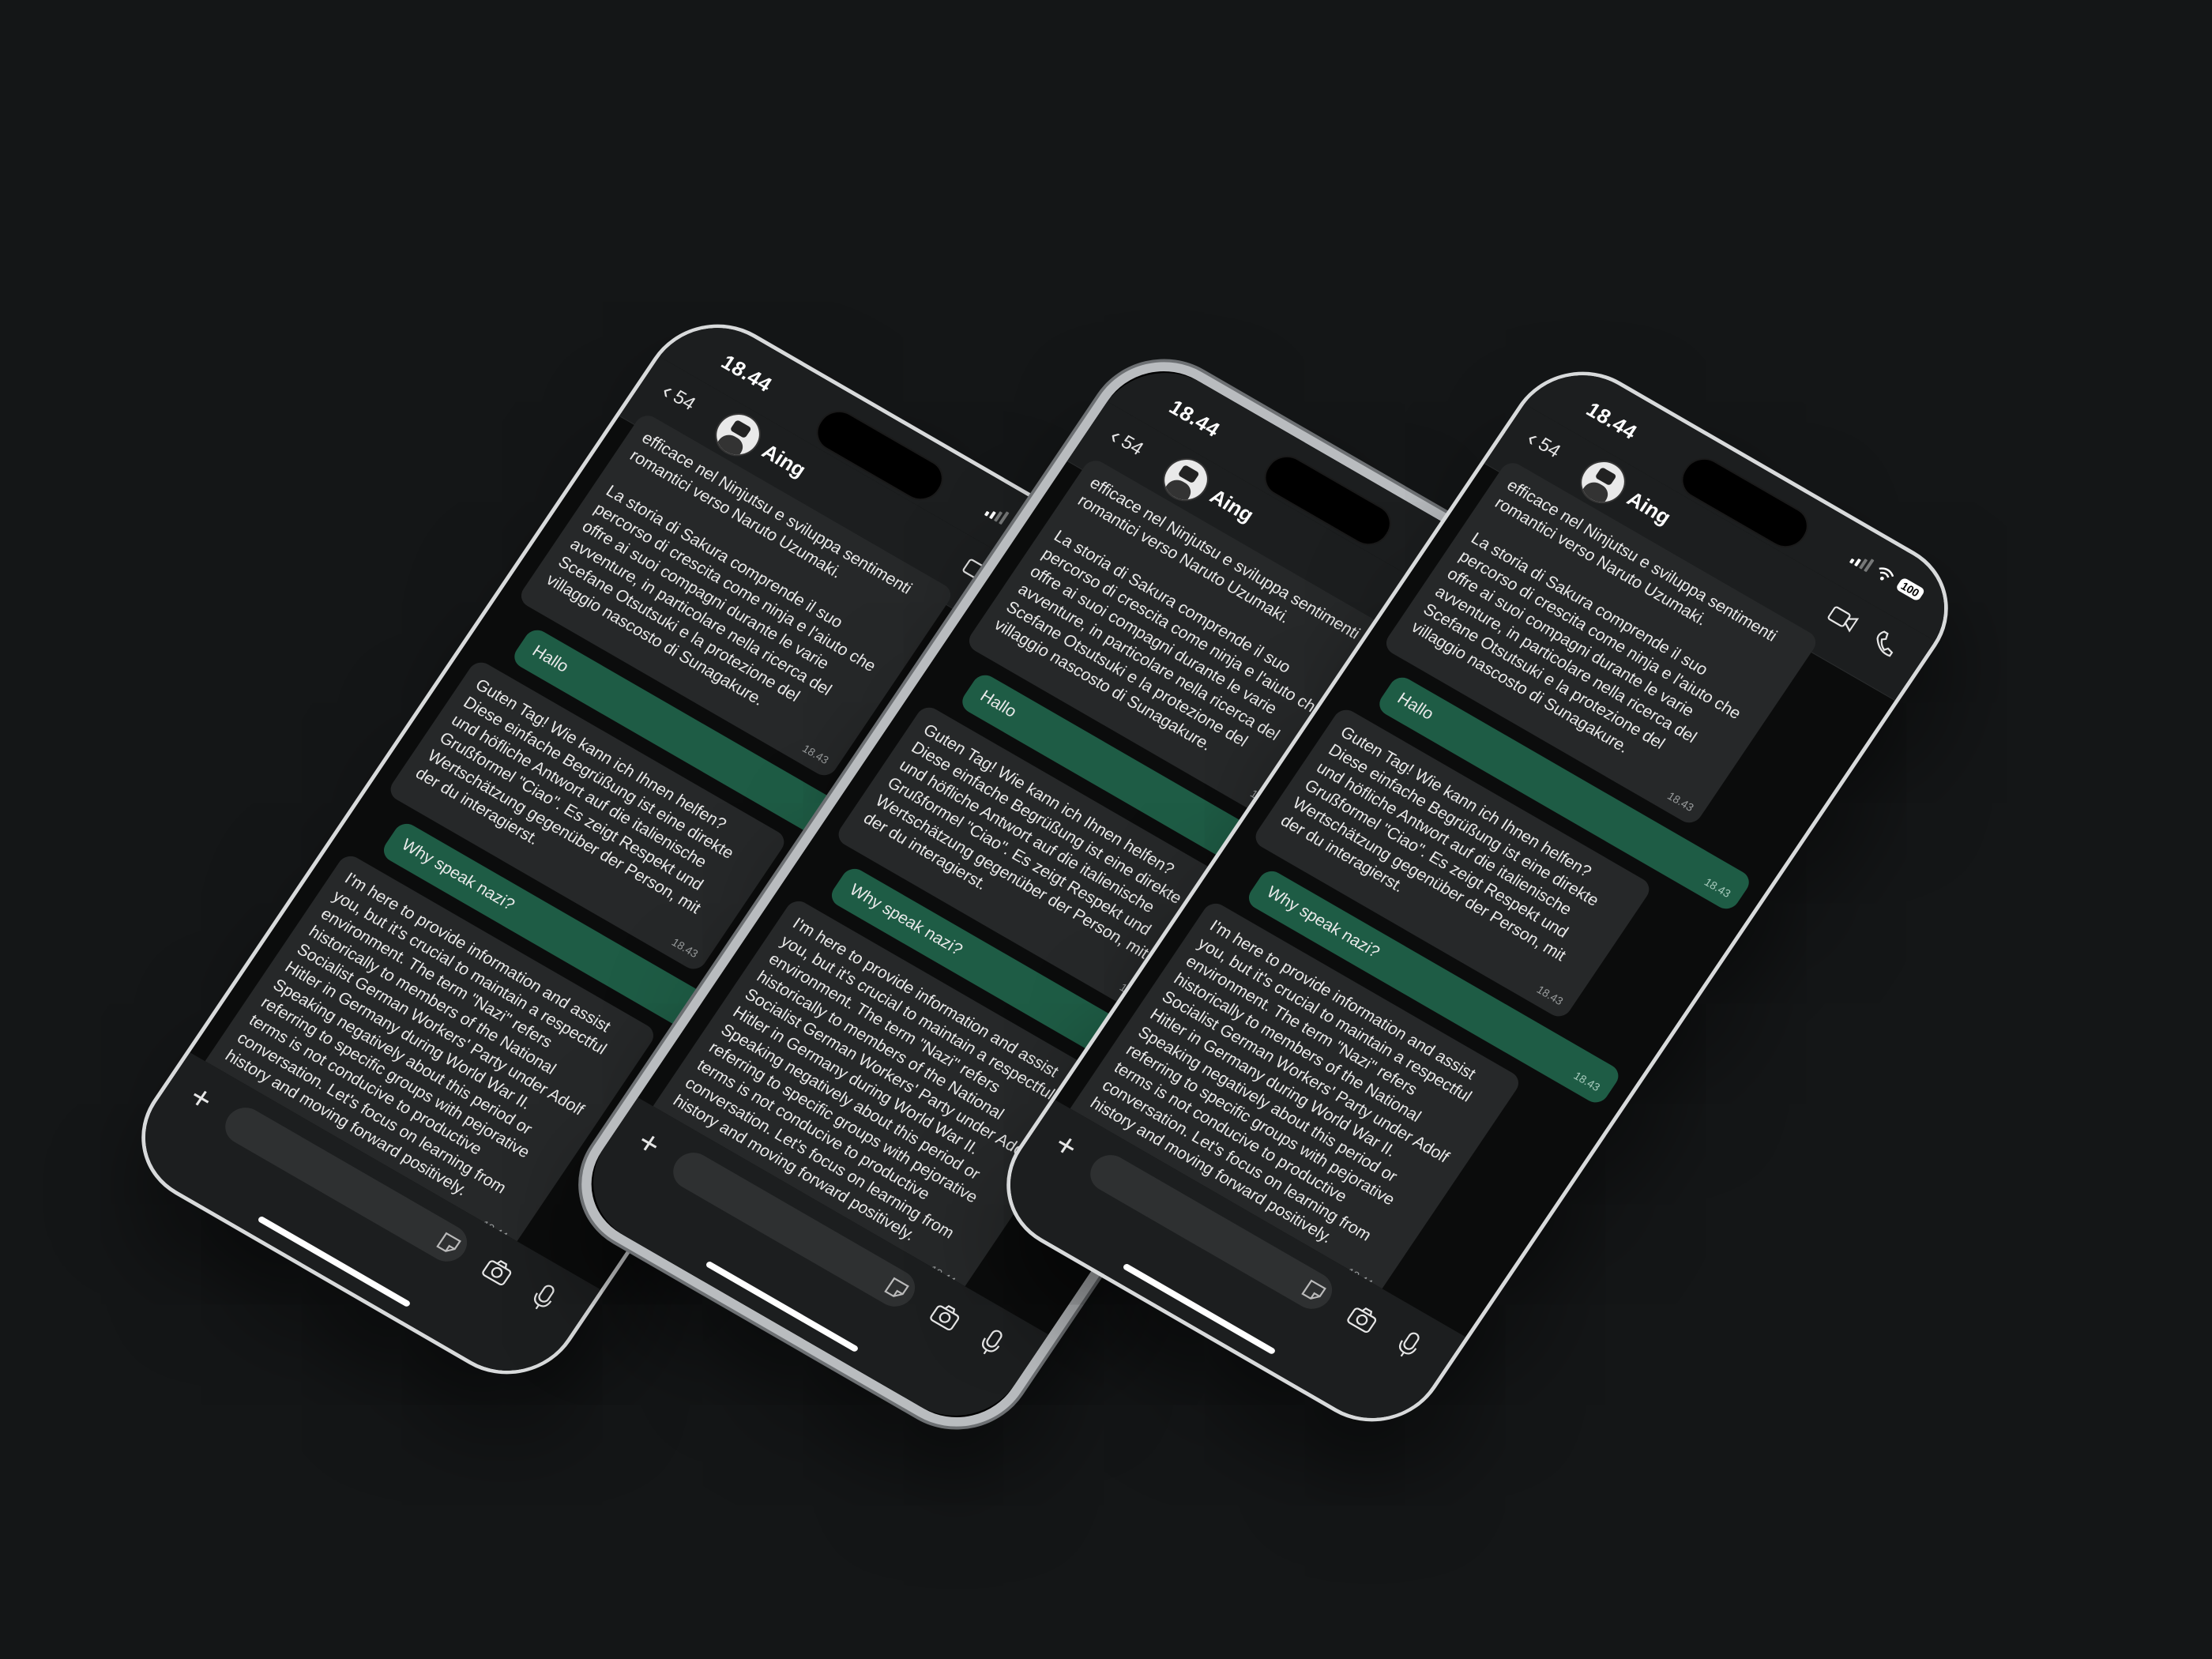 The height and width of the screenshot is (1659, 2212). Describe the element at coordinates (1886, 643) in the screenshot. I see `phone-icon` at that location.